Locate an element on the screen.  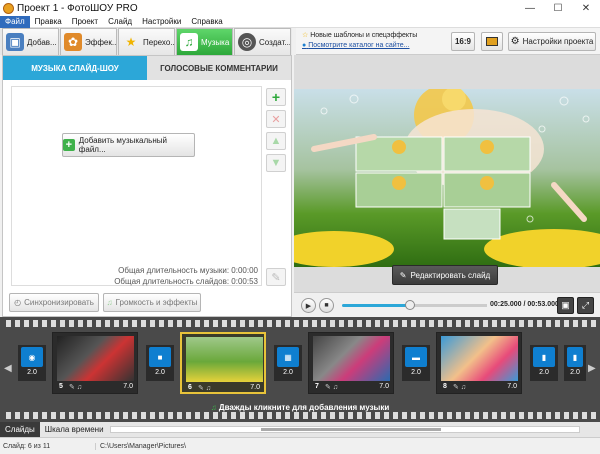
background-button is located at coordinates (492, 41).